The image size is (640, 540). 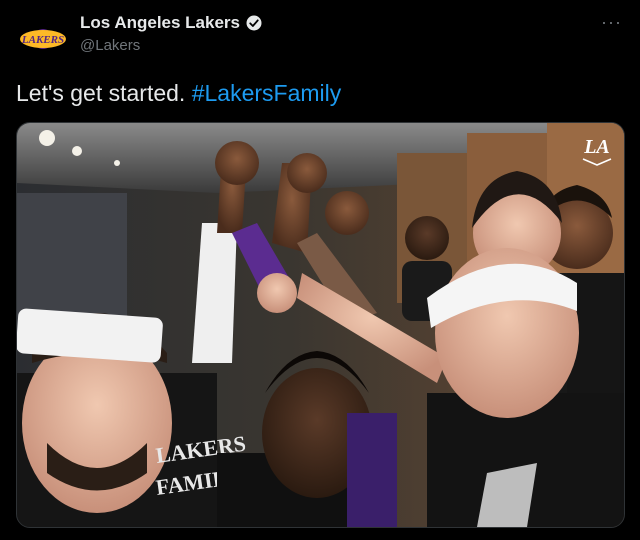 What do you see at coordinates (611, 22) in the screenshot?
I see `more-options-icon: ···` at bounding box center [611, 22].